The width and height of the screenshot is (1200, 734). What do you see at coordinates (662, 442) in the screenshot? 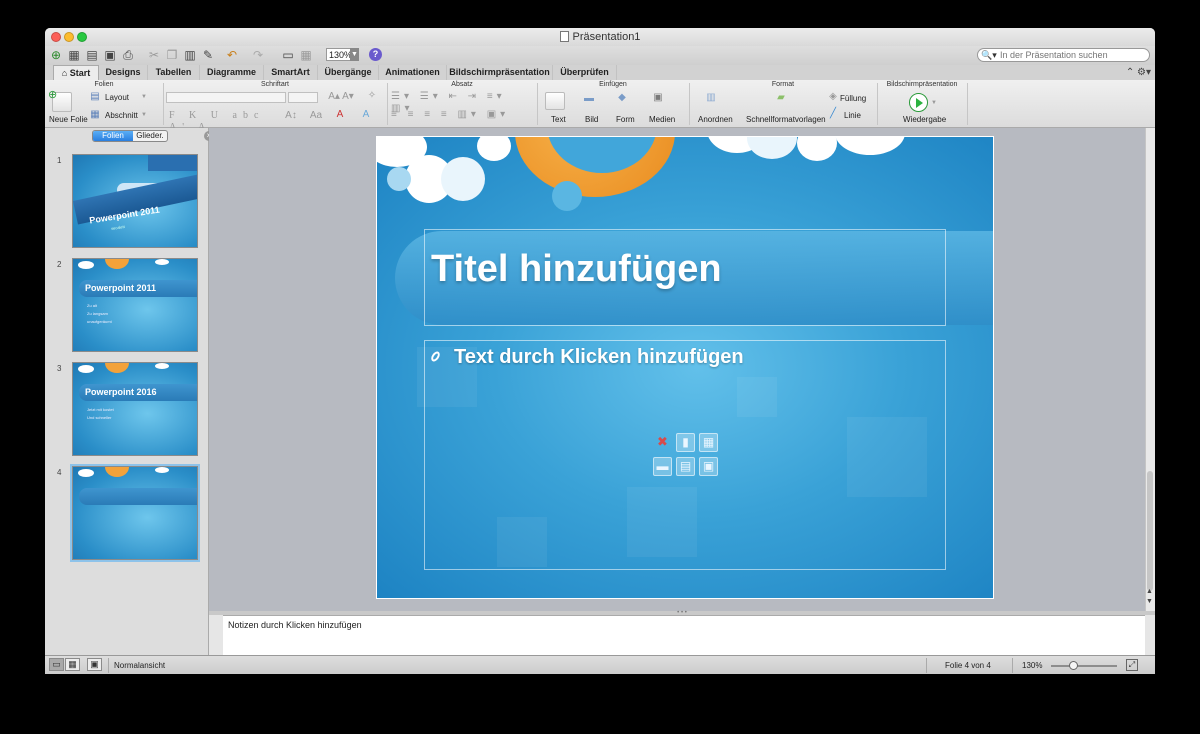
I see `insert-table-icon: ✖` at bounding box center [662, 442].